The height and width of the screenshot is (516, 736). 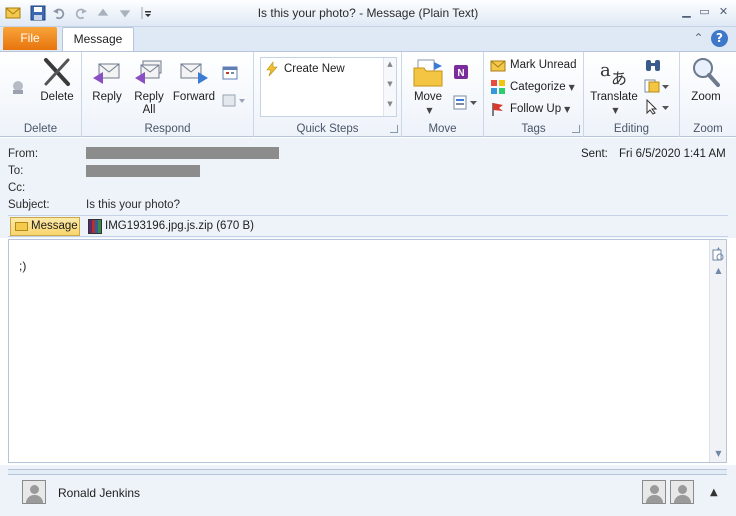 I want to click on reply-label: Reply, so click(x=107, y=97).